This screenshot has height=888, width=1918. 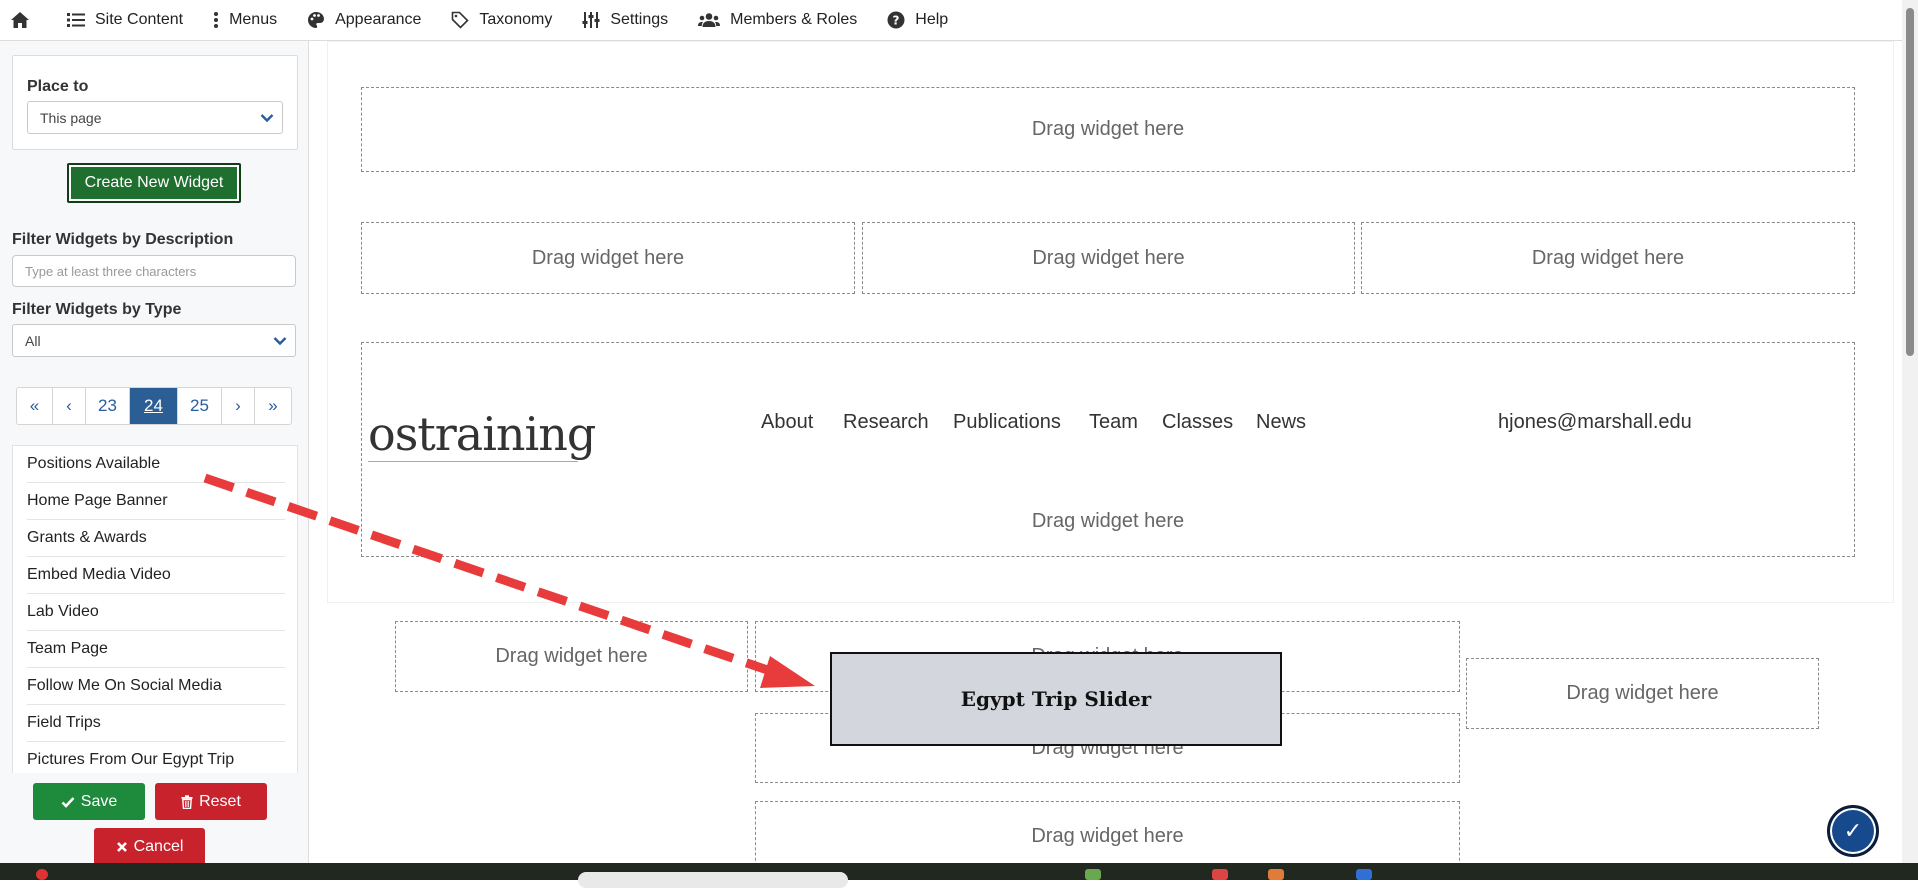 I want to click on notification-badge-icon, so click(x=42, y=874).